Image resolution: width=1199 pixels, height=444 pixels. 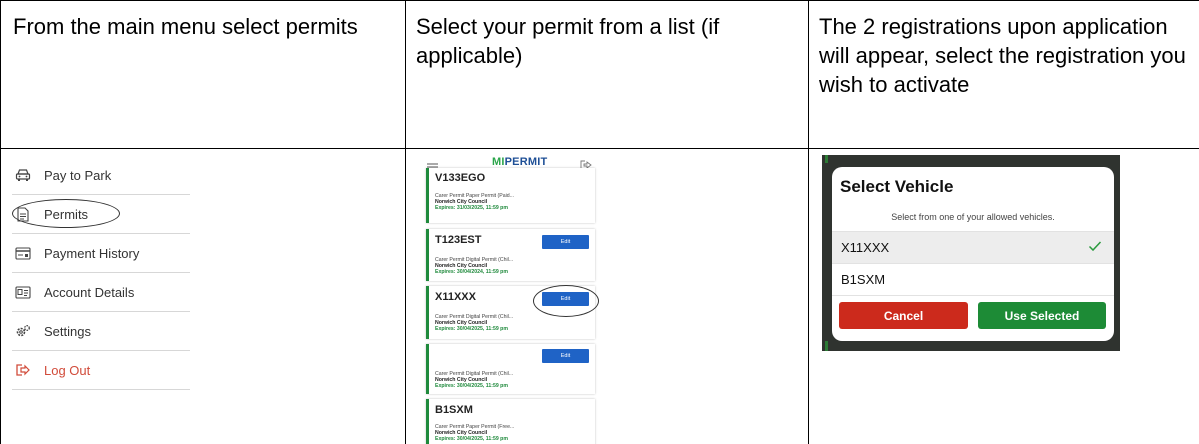 What do you see at coordinates (1095, 246) in the screenshot?
I see `checkmark-icon` at bounding box center [1095, 246].